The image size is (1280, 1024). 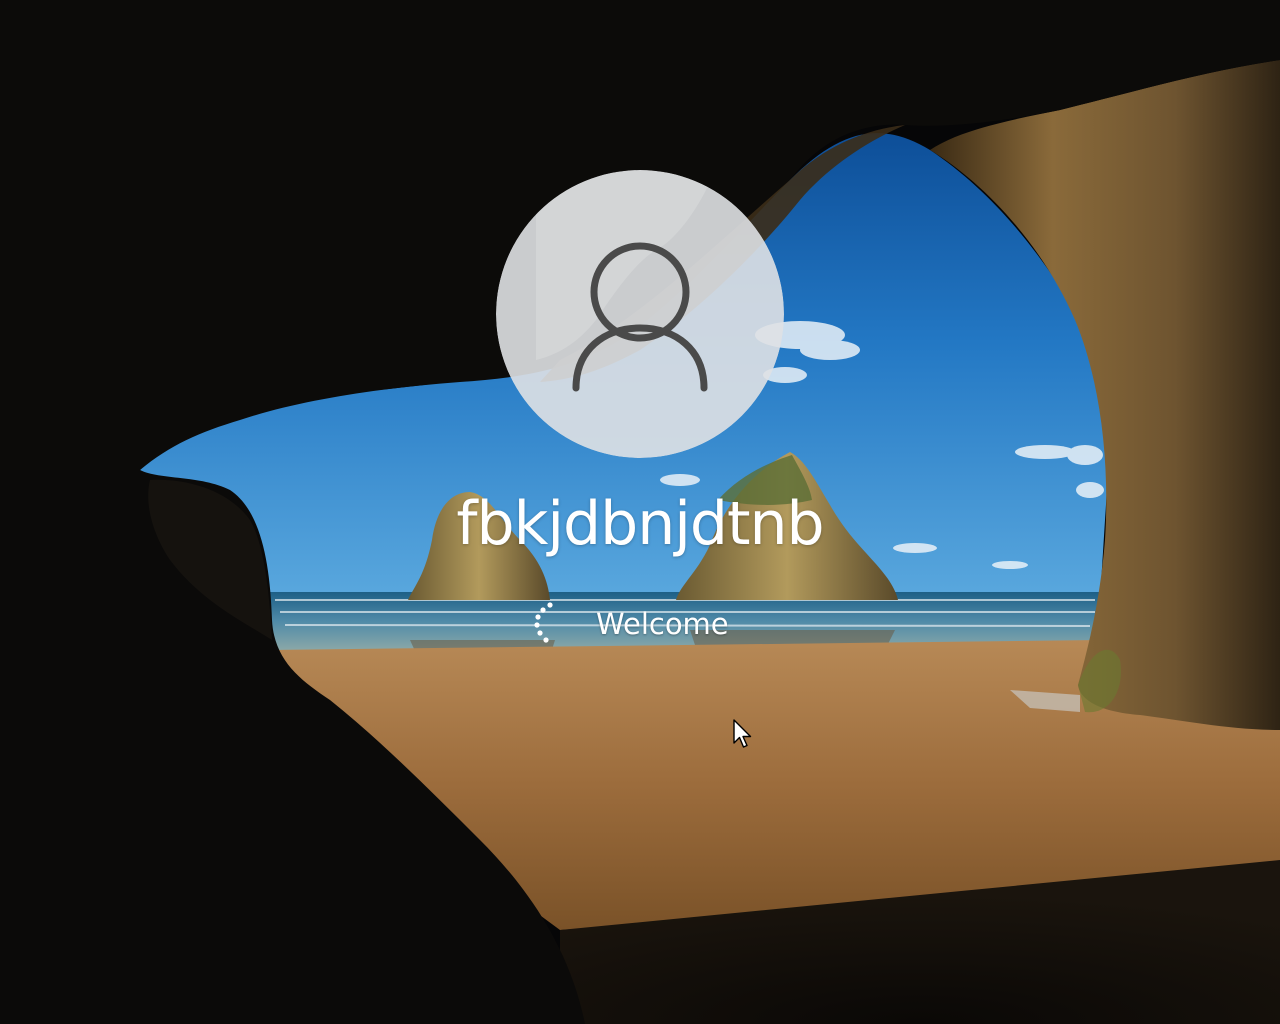 What do you see at coordinates (742, 733) in the screenshot?
I see `mouse-pointer-icon` at bounding box center [742, 733].